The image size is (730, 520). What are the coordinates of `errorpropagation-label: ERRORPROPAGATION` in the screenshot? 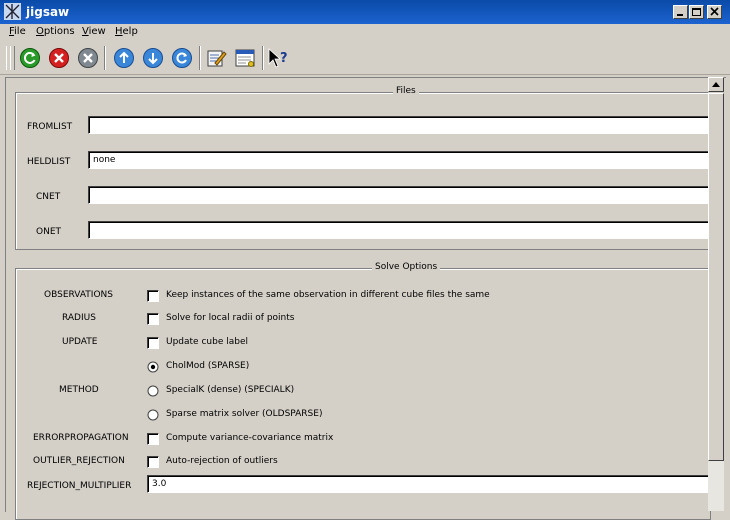 It's located at (81, 438).